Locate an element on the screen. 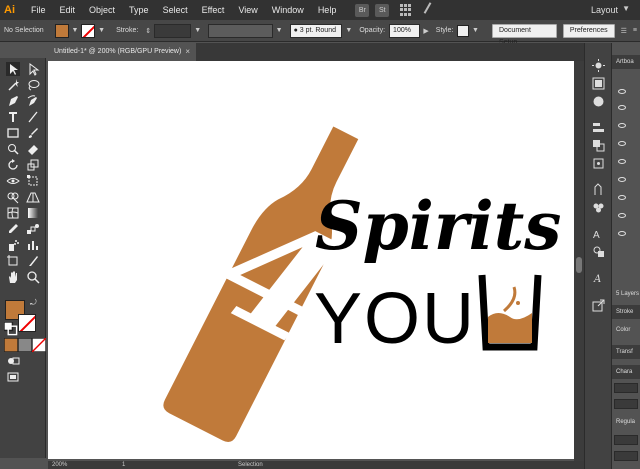  rotate-tool-icon is located at coordinates (13, 165).